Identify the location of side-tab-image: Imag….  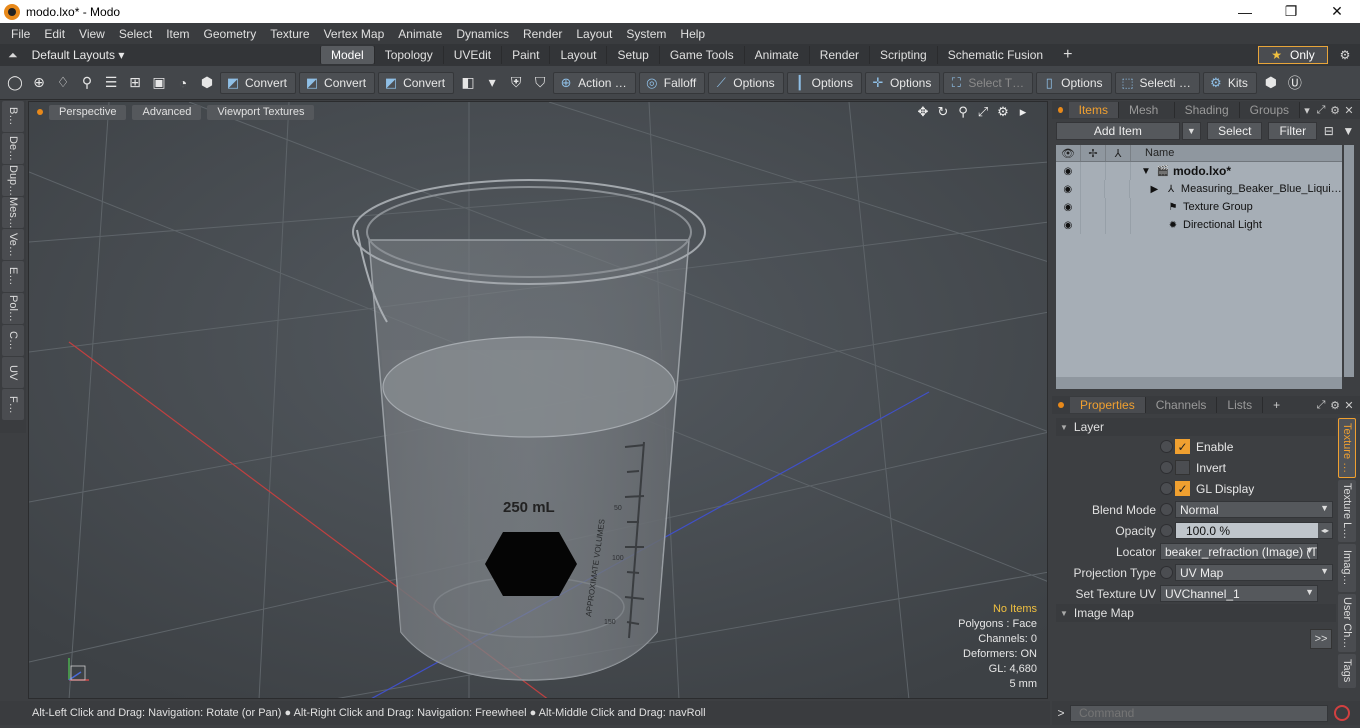
(1347, 568).